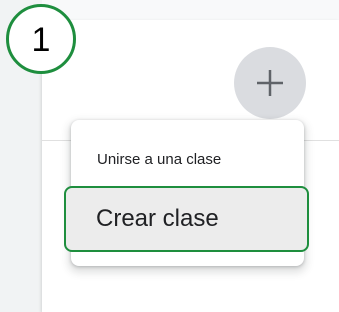  What do you see at coordinates (190, 10) in the screenshot?
I see `top-margin` at bounding box center [190, 10].